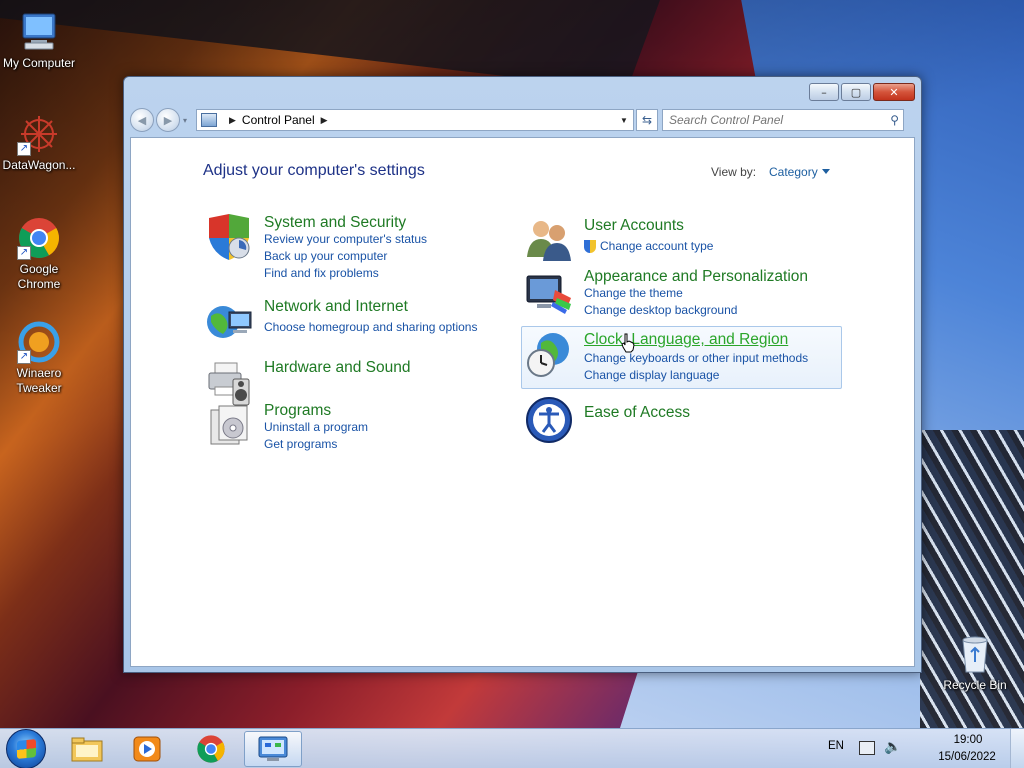  I want to click on users-icon, so click(549, 241).